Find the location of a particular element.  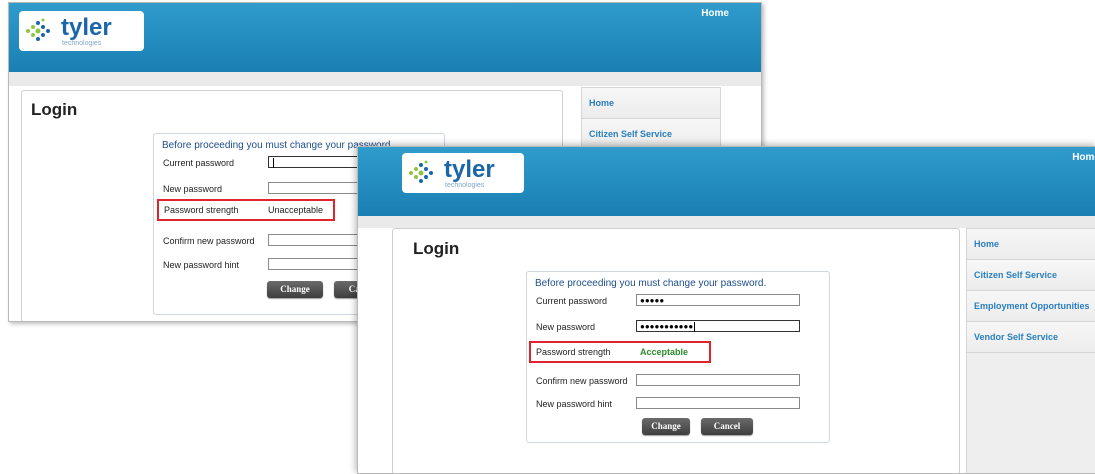

sidebar-item-vendor-self-service: Vendor Self Service is located at coordinates (1031, 337).